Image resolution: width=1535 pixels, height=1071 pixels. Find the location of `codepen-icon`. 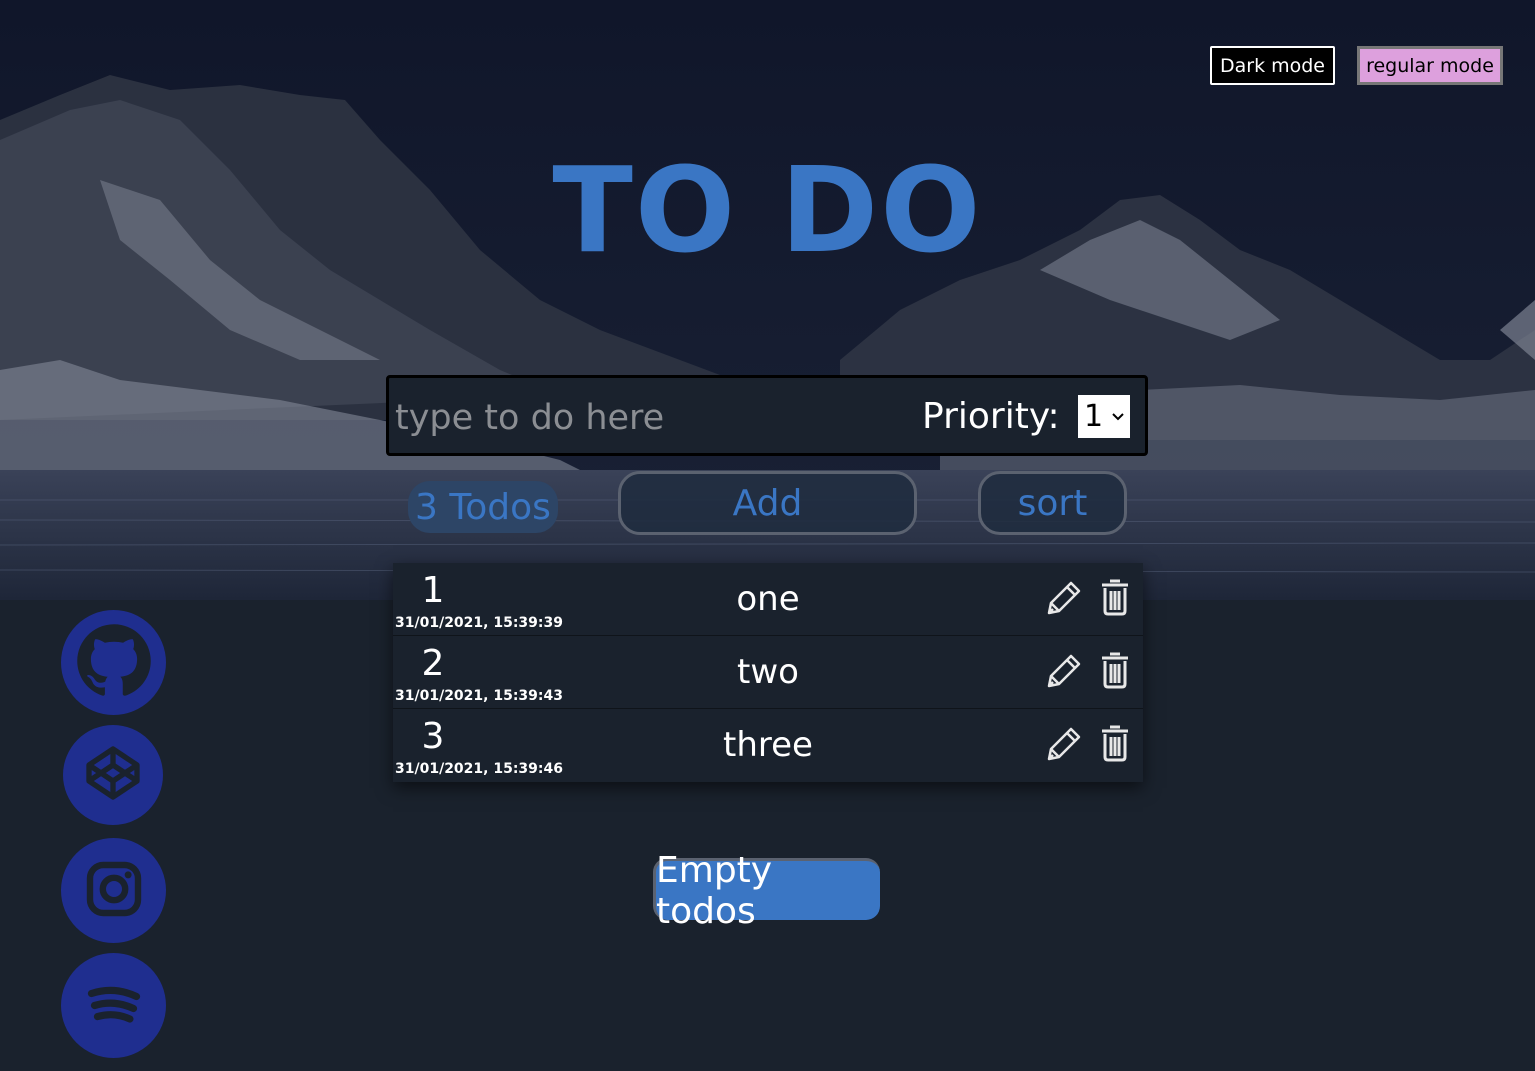

codepen-icon is located at coordinates (113, 775).